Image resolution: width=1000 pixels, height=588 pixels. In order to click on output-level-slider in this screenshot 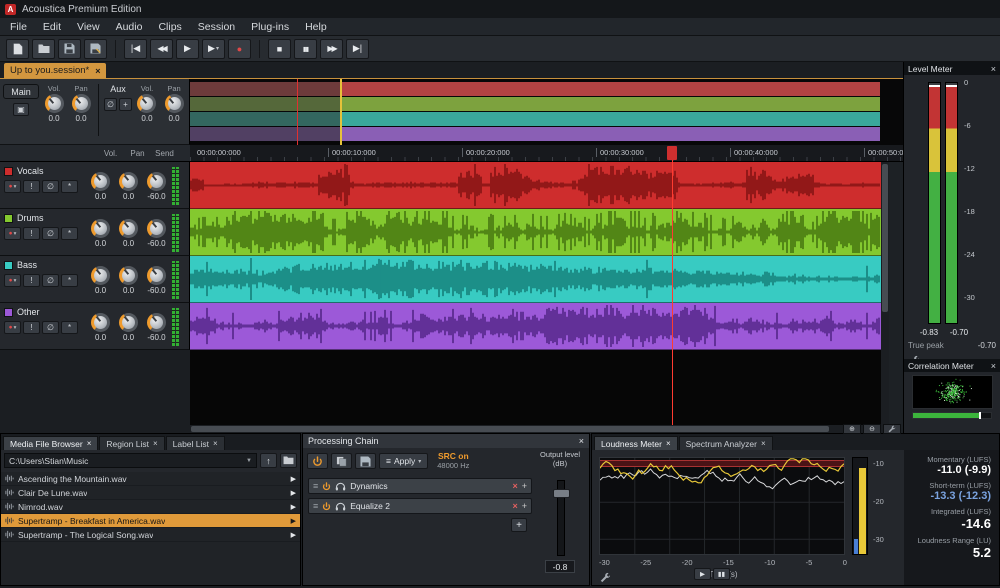, I will do `click(561, 518)`.